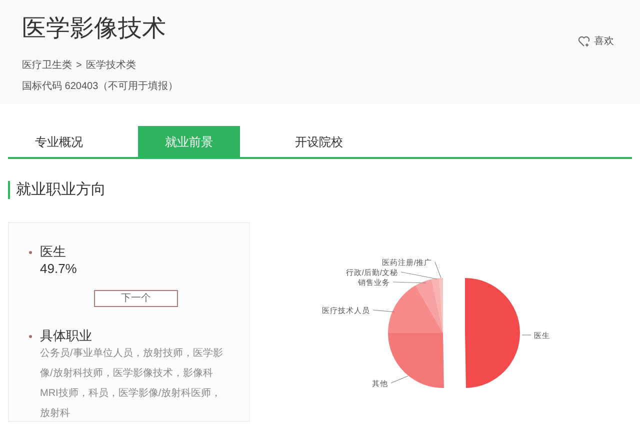 This screenshot has width=640, height=426. Describe the element at coordinates (596, 41) in the screenshot. I see `like-button: 喜欢` at that location.